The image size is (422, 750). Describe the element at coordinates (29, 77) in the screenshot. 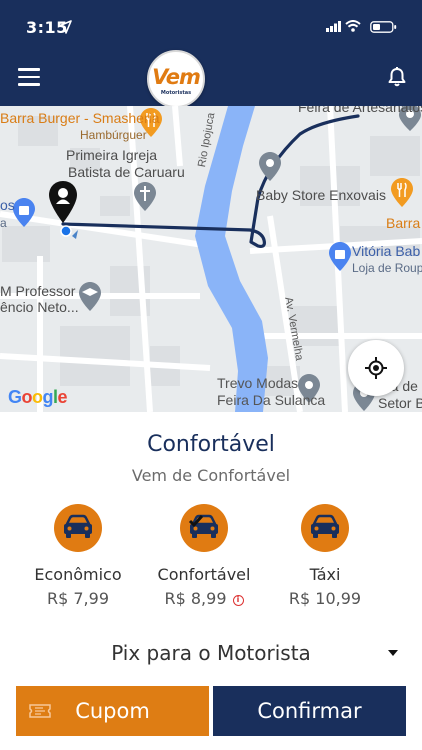

I see `hamburger-menu-icon` at that location.